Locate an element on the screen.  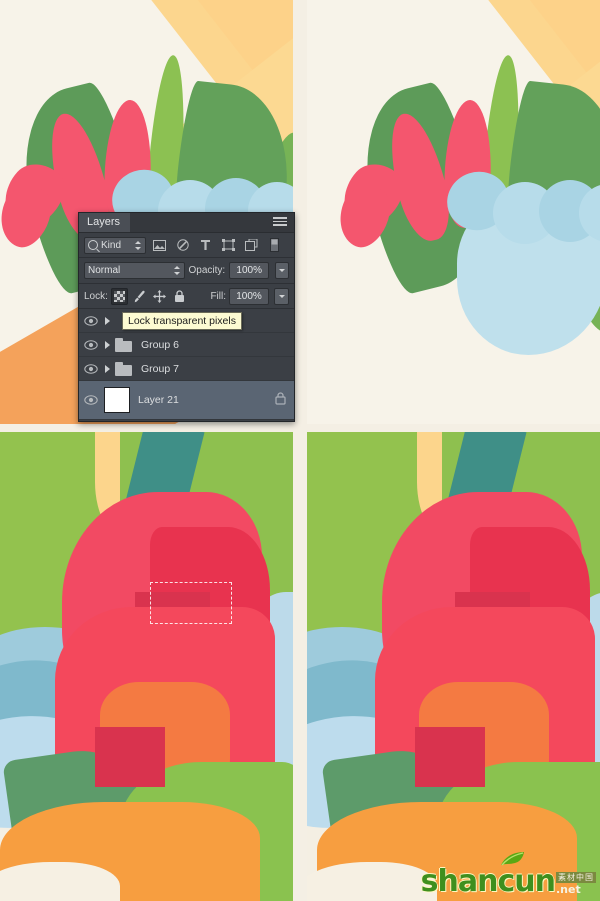
filter-adjustment-layers-icon is located at coordinates (182, 245).